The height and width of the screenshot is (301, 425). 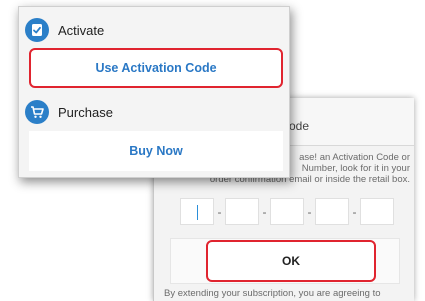 I want to click on buy-now-button: Buy Now, so click(x=156, y=151).